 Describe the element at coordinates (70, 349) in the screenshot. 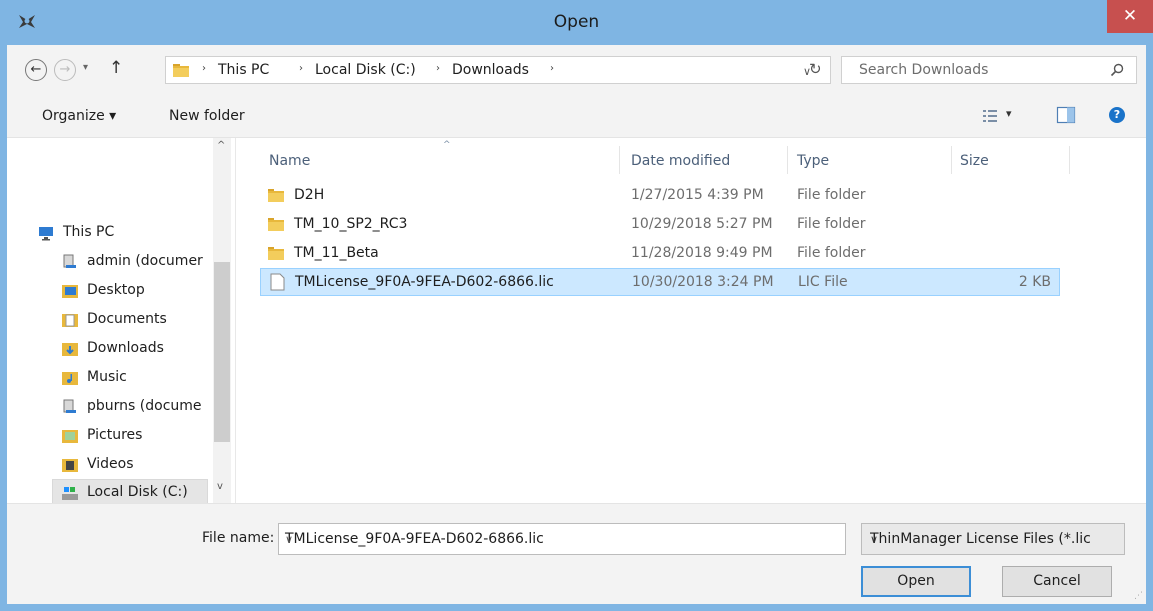

I see `downloads-folder-icon` at that location.